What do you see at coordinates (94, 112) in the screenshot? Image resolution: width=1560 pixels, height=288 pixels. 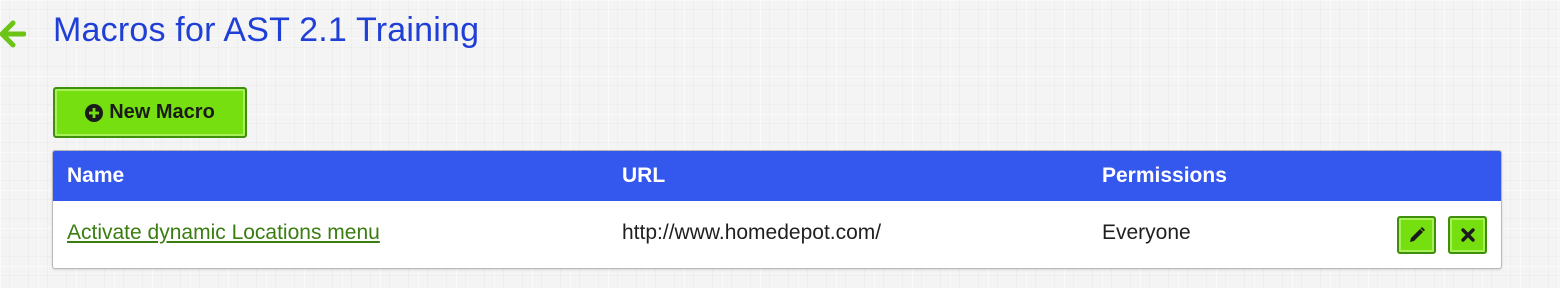 I see `plus-circle-icon` at bounding box center [94, 112].